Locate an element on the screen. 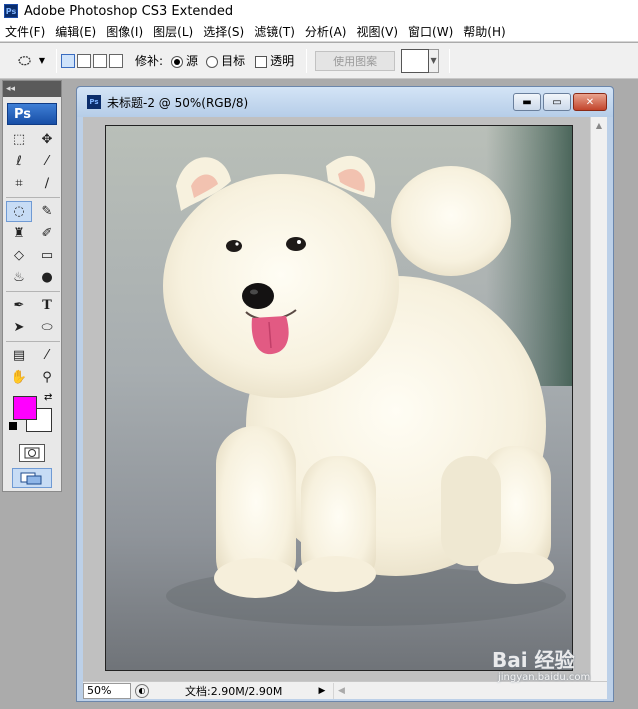 The height and width of the screenshot is (709, 638). maximize-icon: ▭ is located at coordinates (557, 102).